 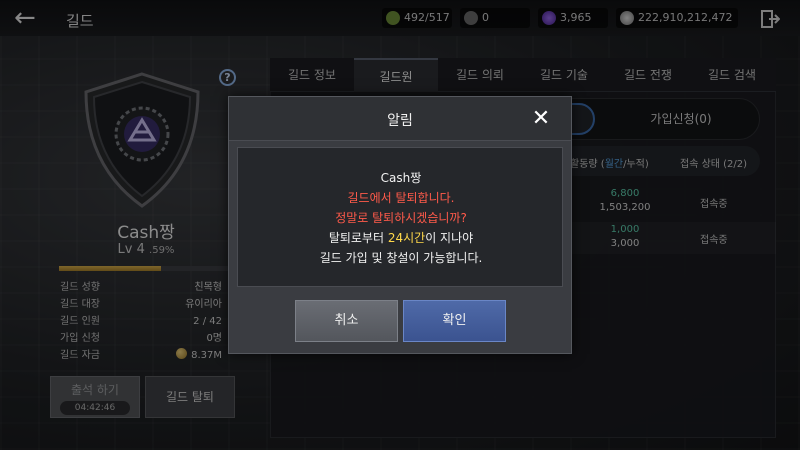 What do you see at coordinates (449, 238) in the screenshot?
I see `cooldown-suffix: 이 지나야` at bounding box center [449, 238].